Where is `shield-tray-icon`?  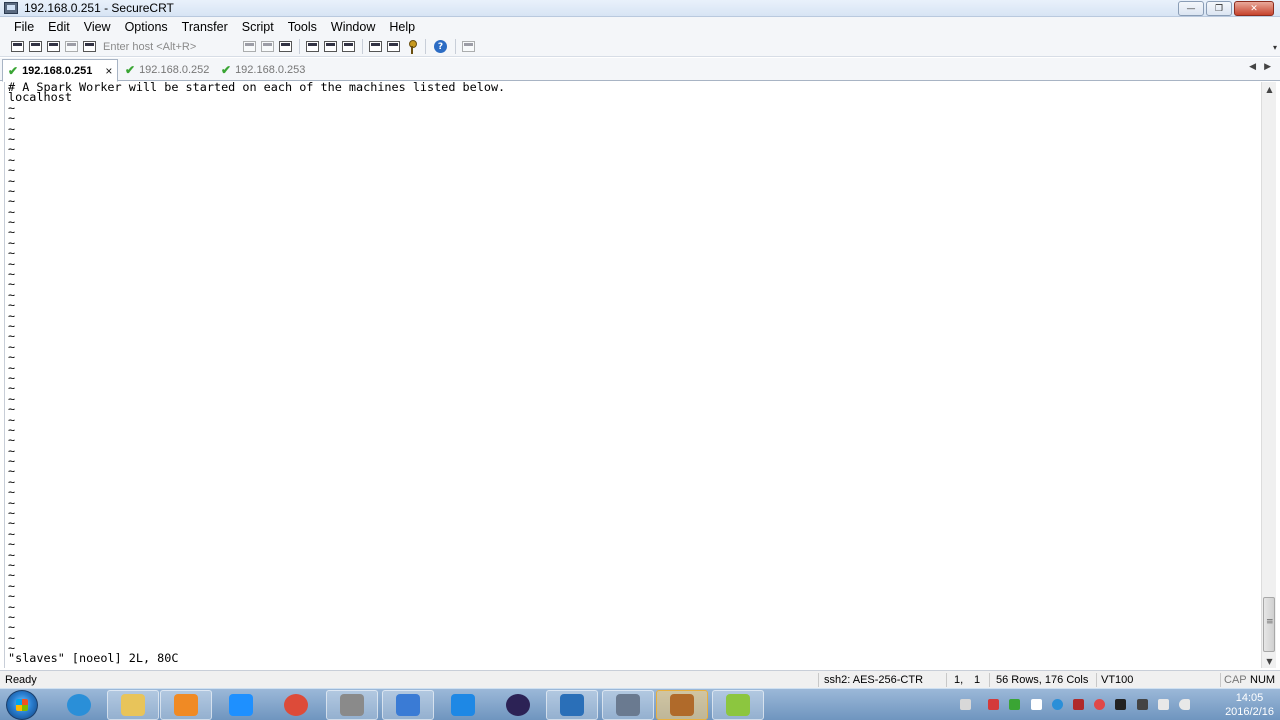 shield-tray-icon is located at coordinates (1078, 704).